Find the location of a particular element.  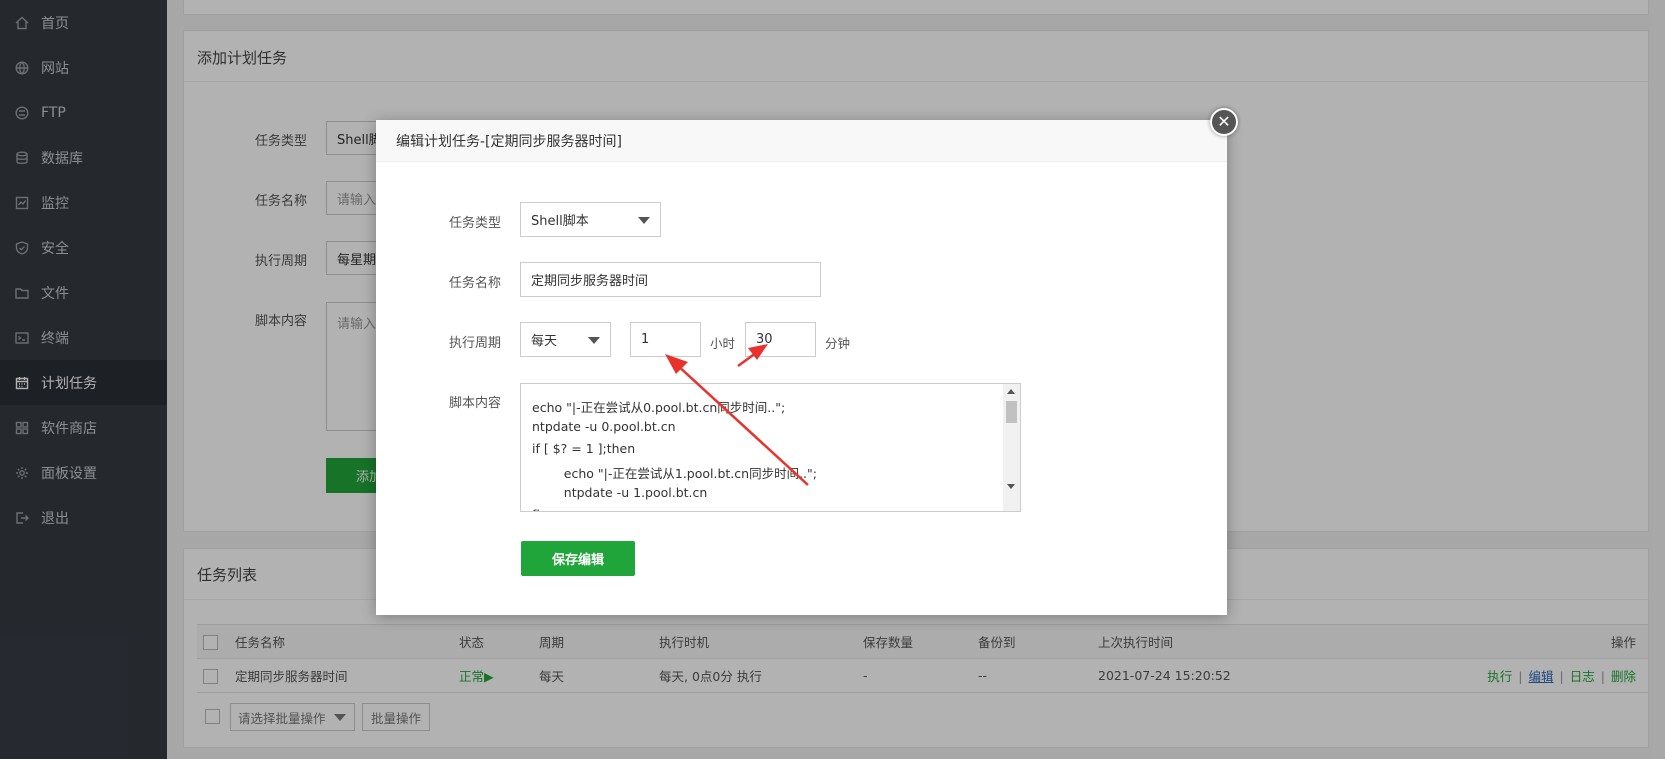

minute-unit: 分钟 is located at coordinates (838, 343).